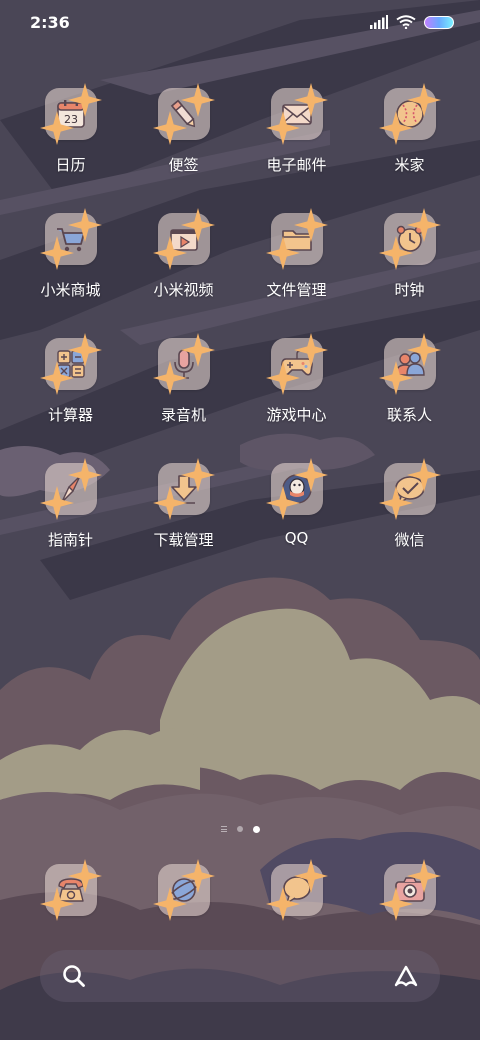 The height and width of the screenshot is (1040, 480). What do you see at coordinates (296, 273) in the screenshot?
I see `app-file-manager: 文件管理` at bounding box center [296, 273].